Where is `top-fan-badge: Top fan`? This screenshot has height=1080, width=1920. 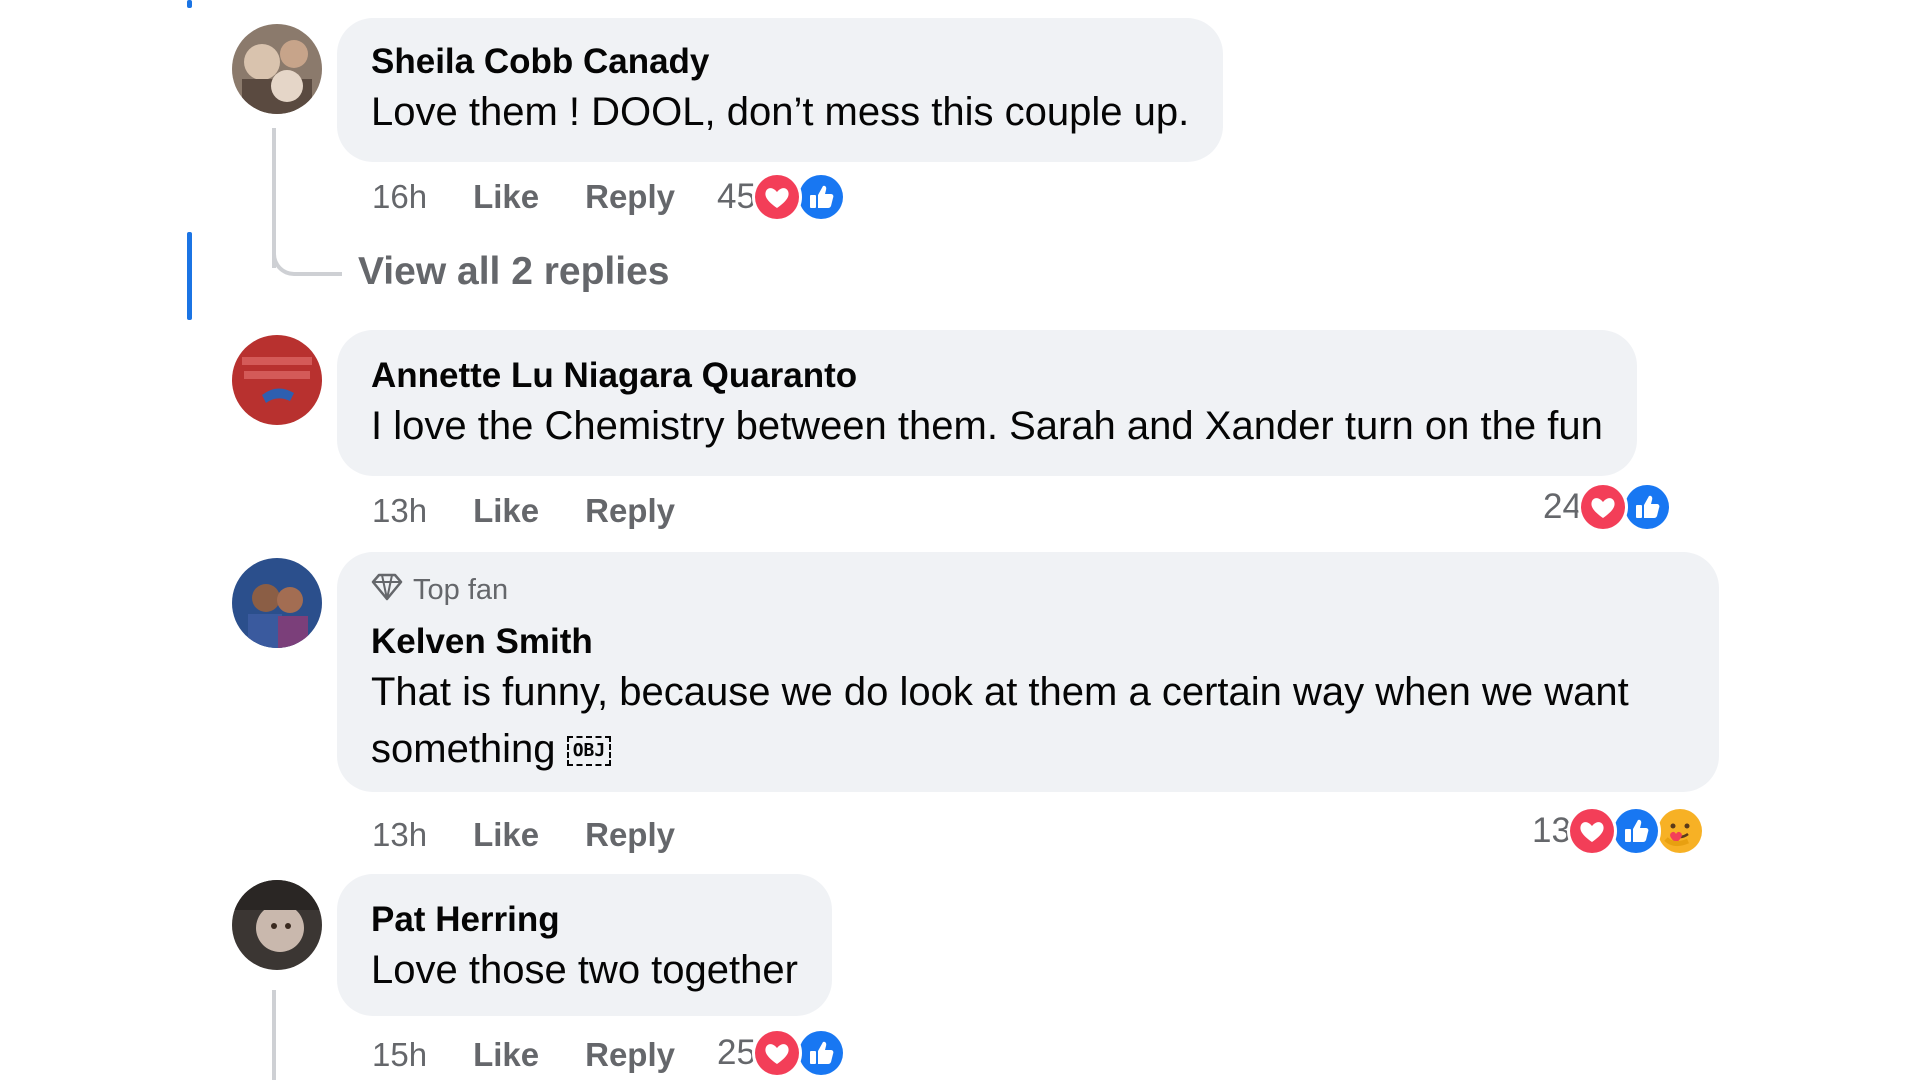
top-fan-badge: Top fan is located at coordinates (1028, 590).